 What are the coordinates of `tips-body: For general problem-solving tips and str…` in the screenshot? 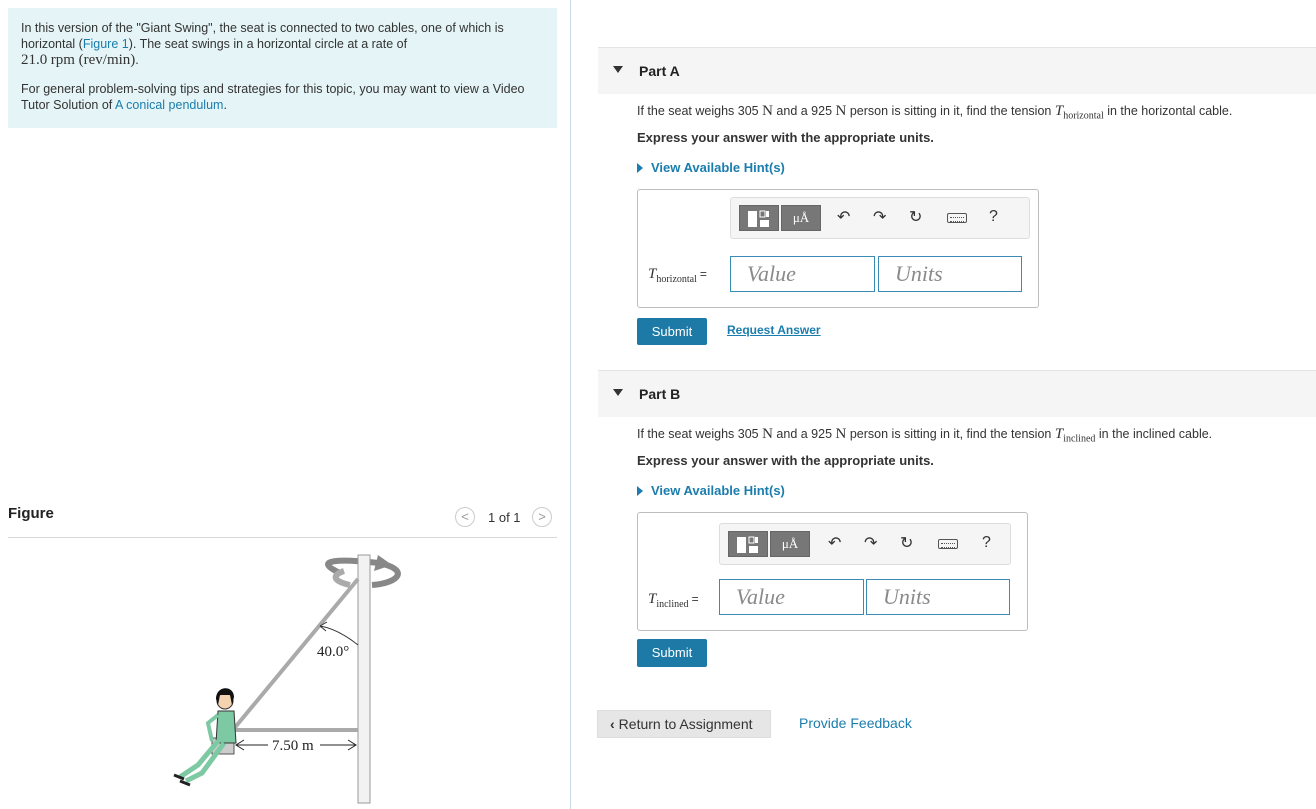 It's located at (273, 97).